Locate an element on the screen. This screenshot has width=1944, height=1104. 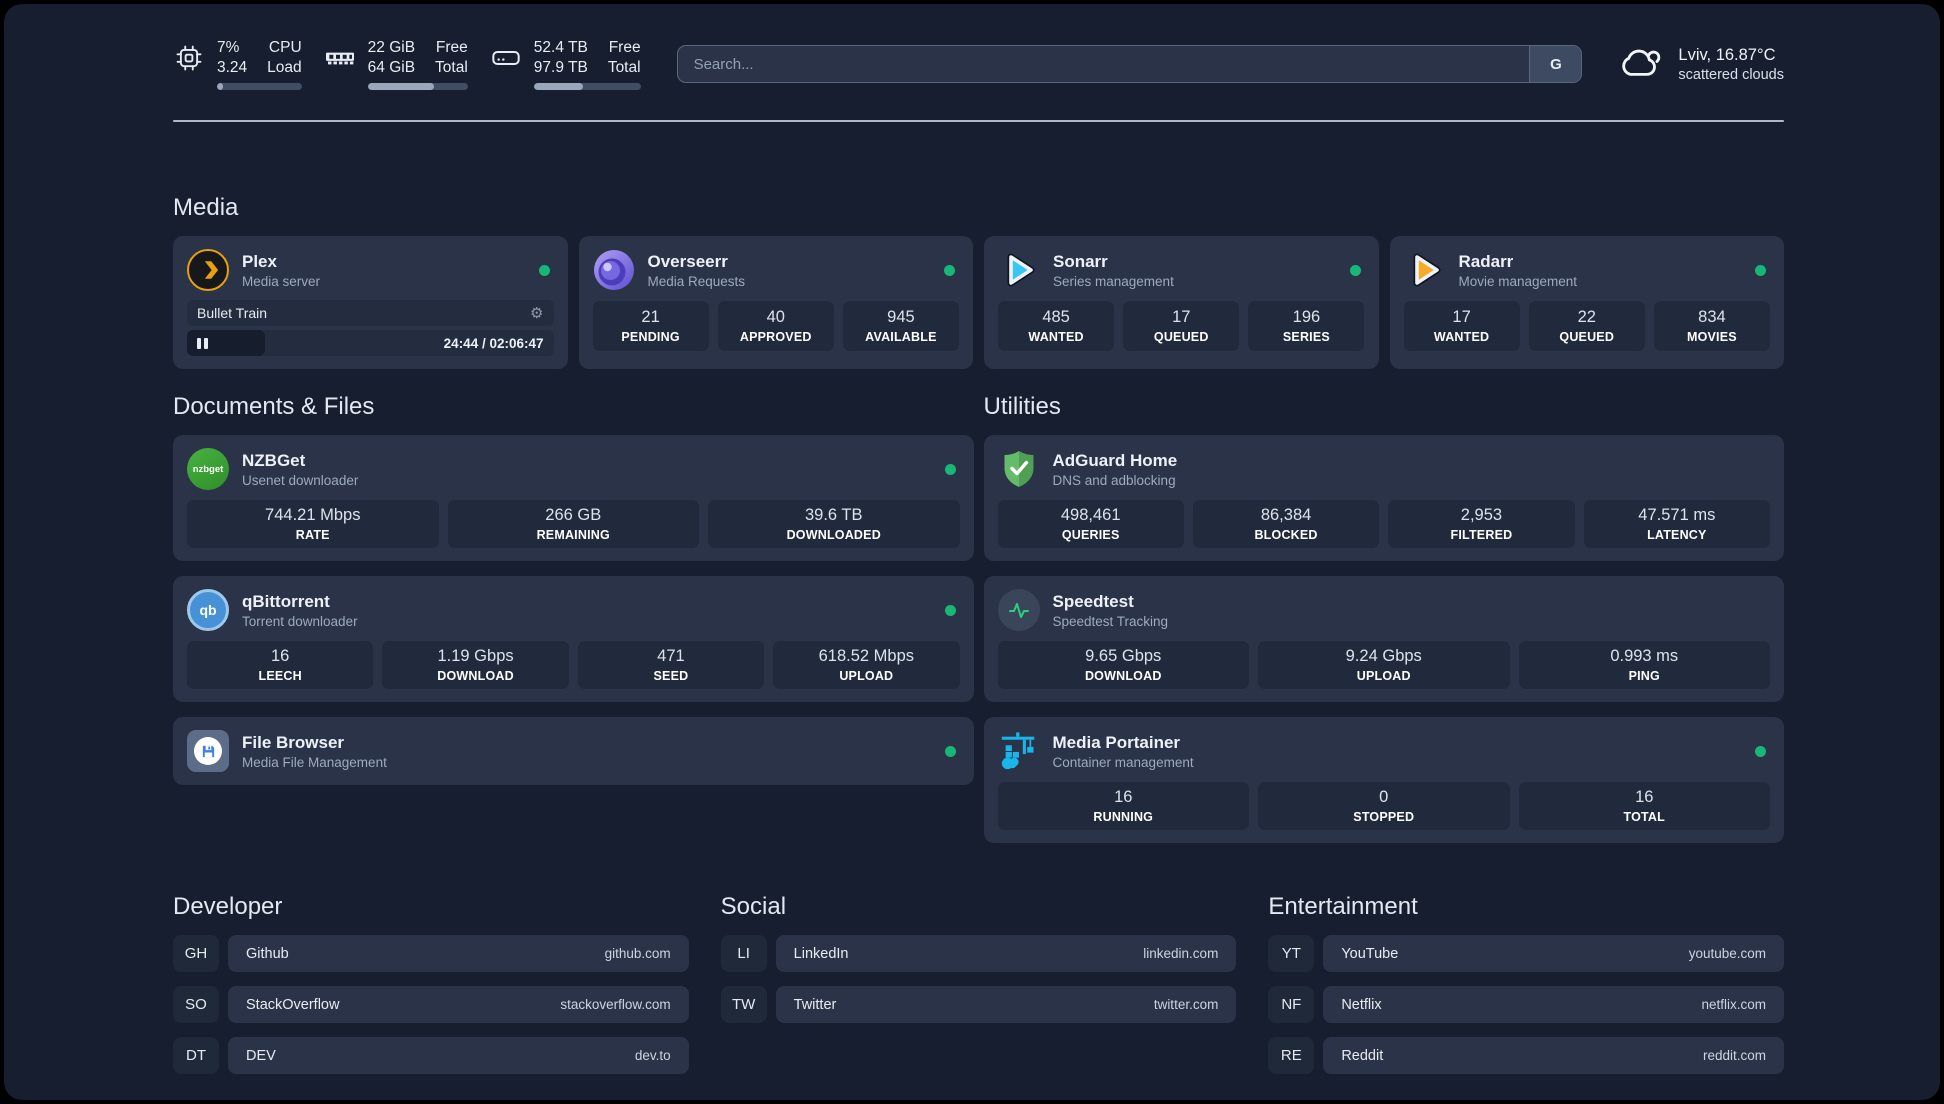
bookmark-url: github.com is located at coordinates (637, 953).